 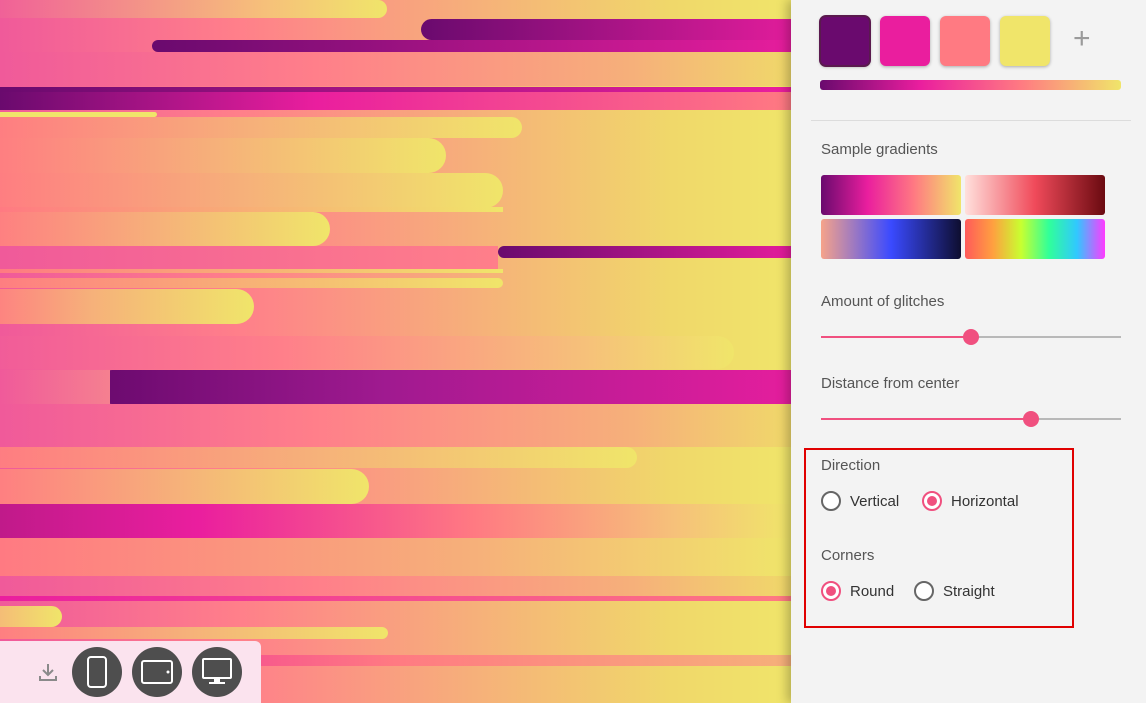 What do you see at coordinates (879, 149) in the screenshot?
I see `sample-gradients-label: Sample gradients` at bounding box center [879, 149].